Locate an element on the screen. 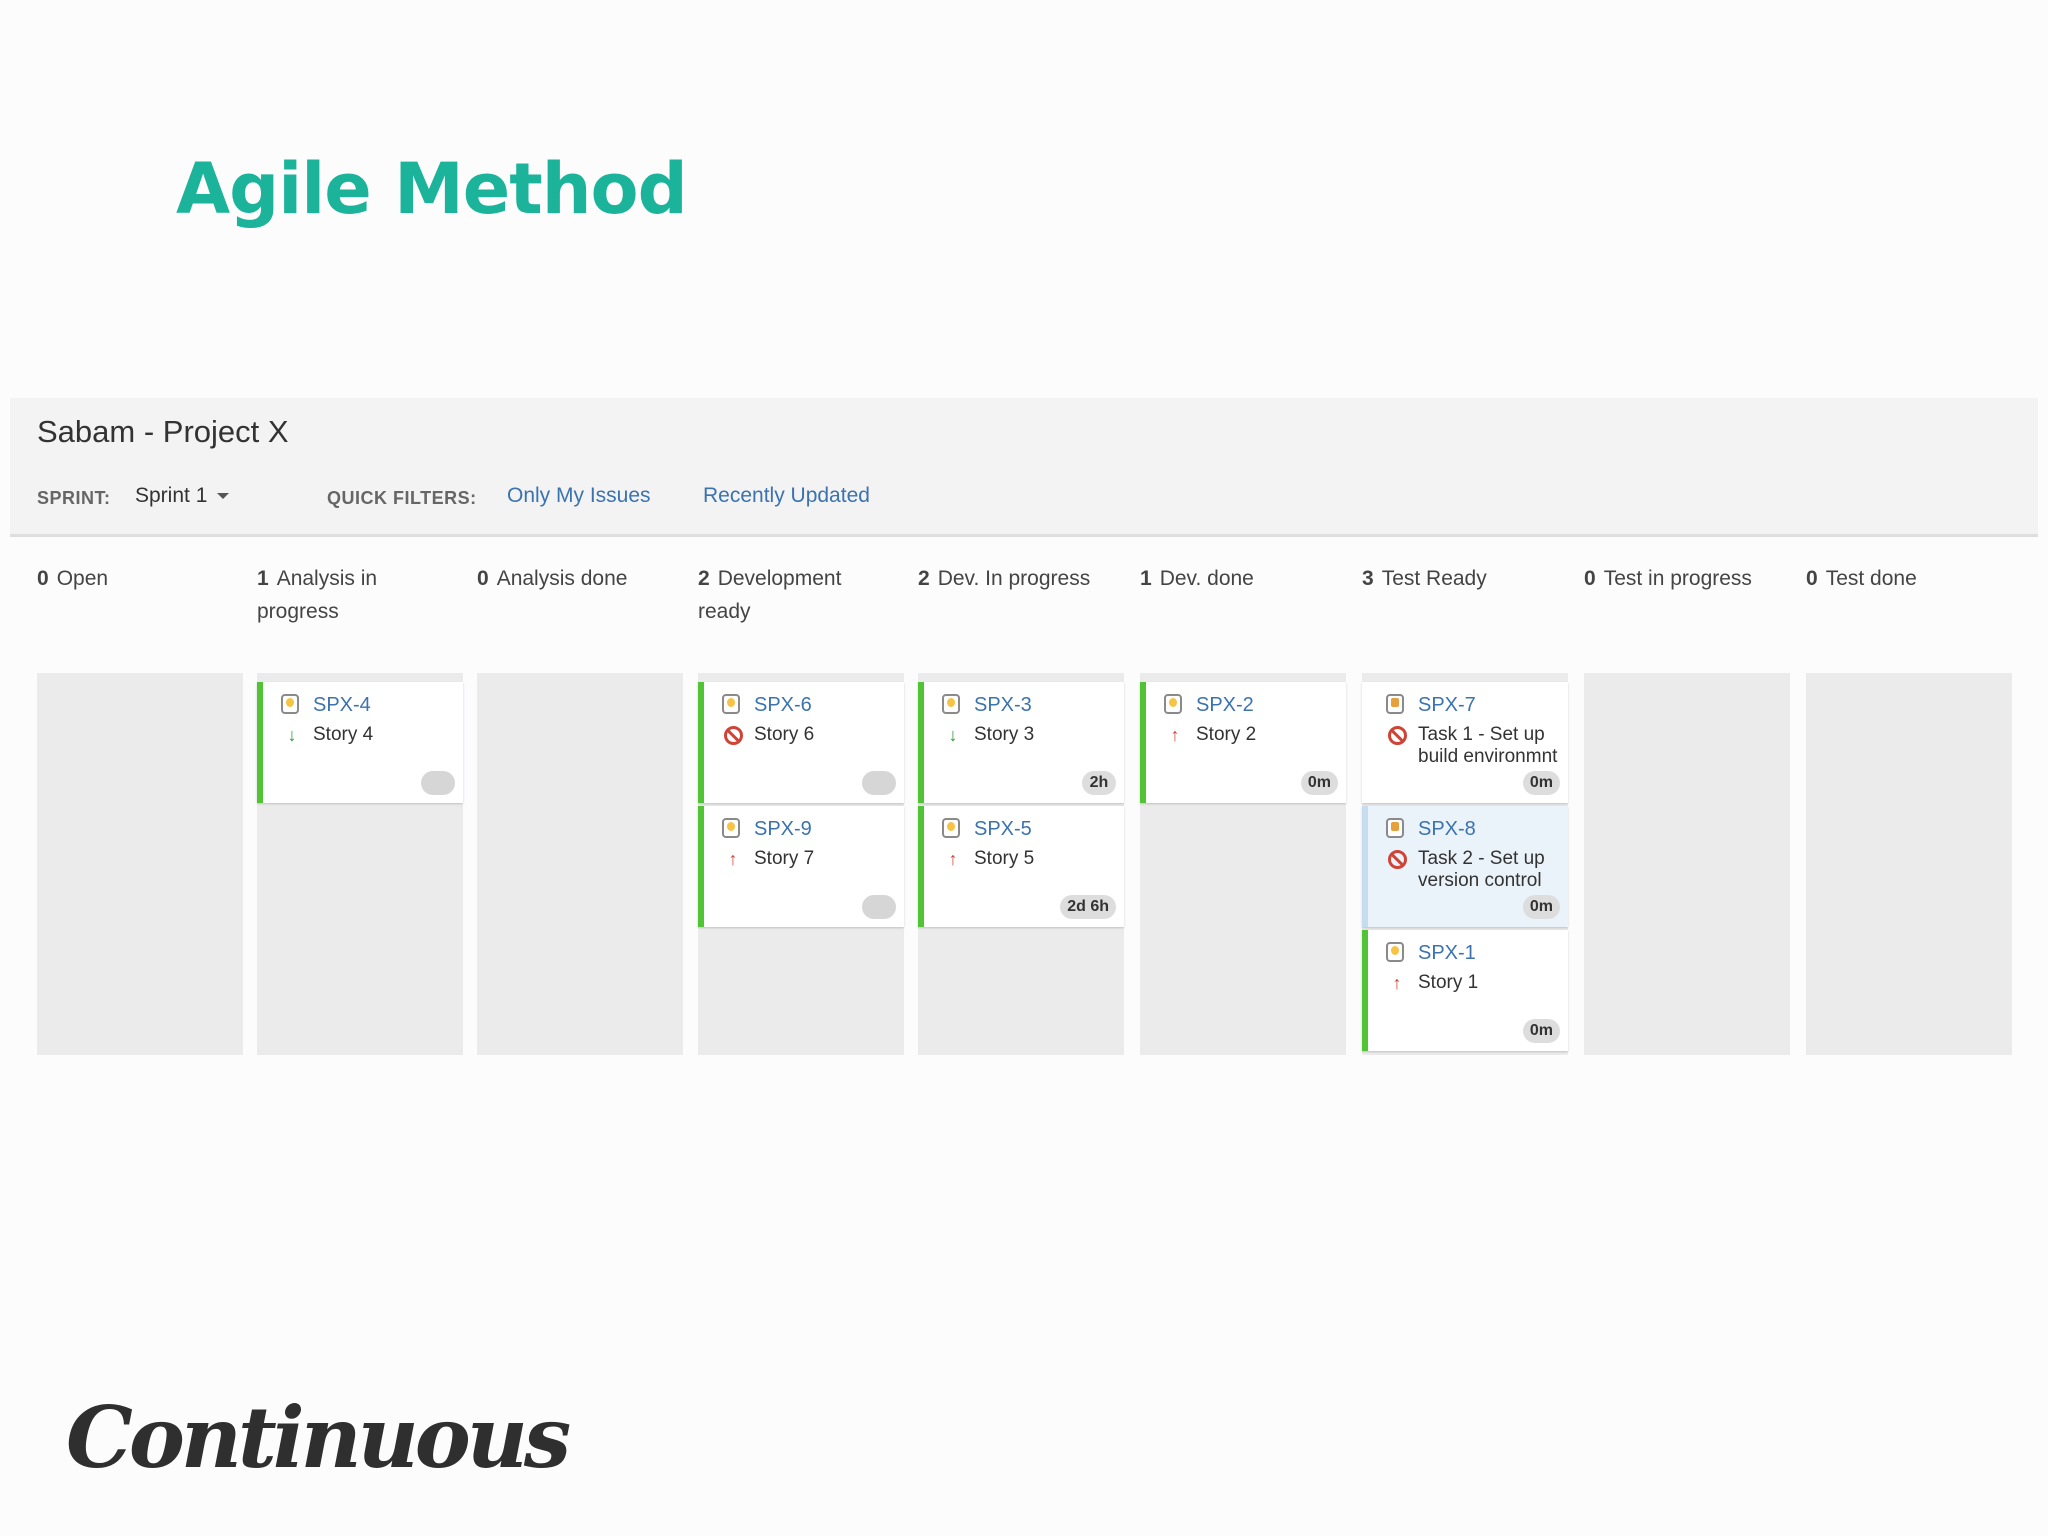  column-header: 2 Dev. In progress is located at coordinates (1018, 578).